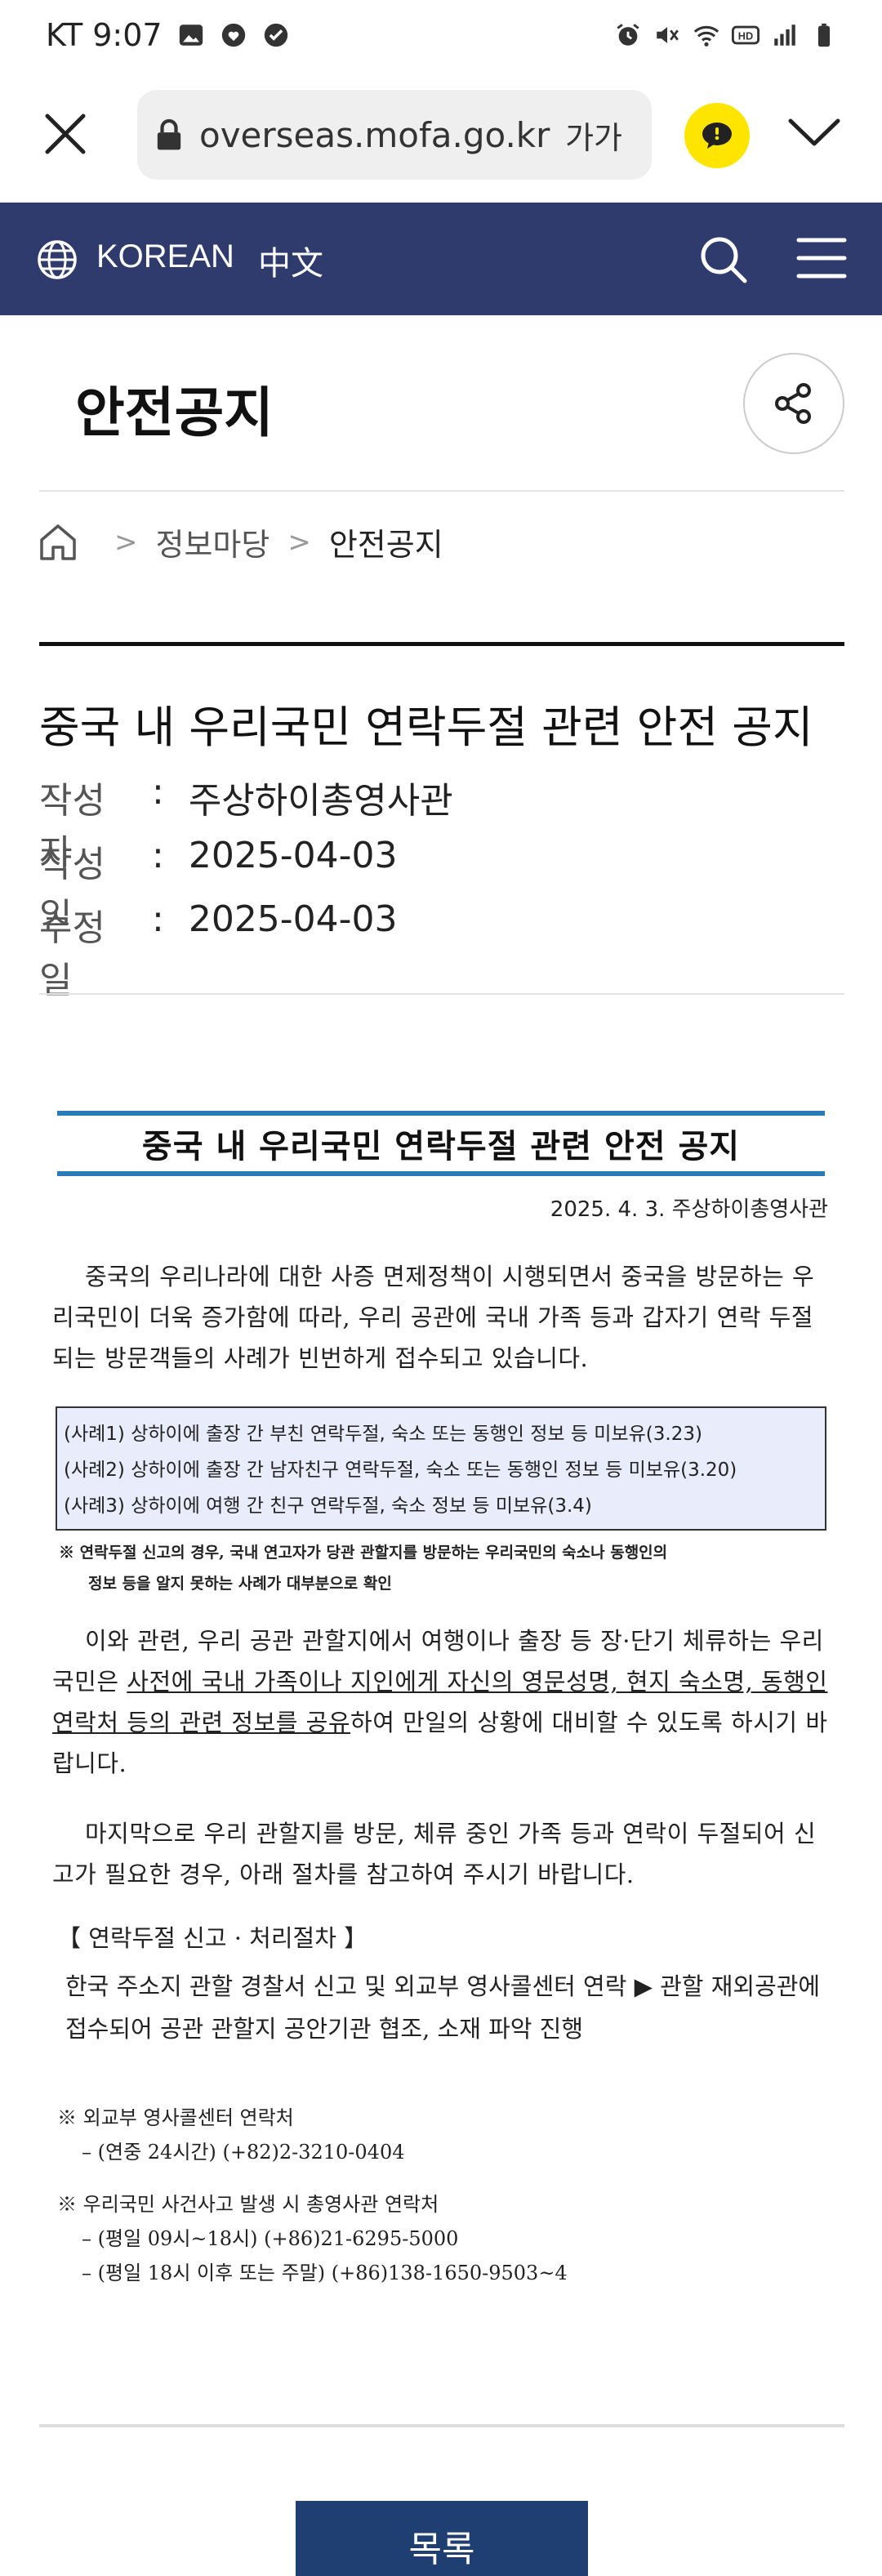 This screenshot has height=2576, width=882. What do you see at coordinates (218, 949) in the screenshot?
I see `meta-row-modified: 수정일 : 2025-04-03` at bounding box center [218, 949].